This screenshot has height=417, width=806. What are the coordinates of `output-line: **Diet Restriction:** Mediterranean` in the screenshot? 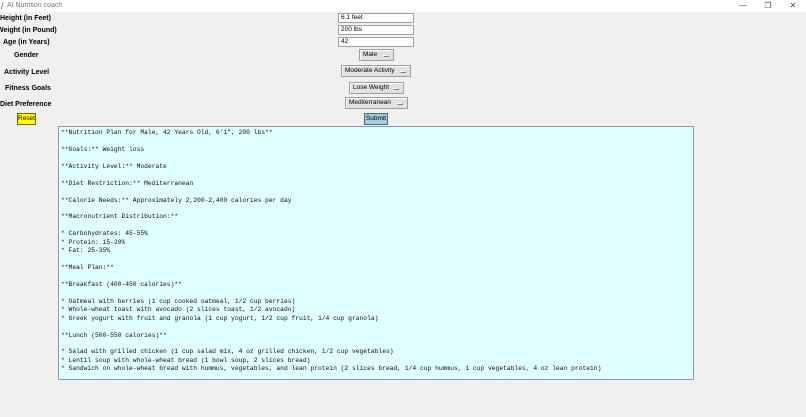 It's located at (127, 183).